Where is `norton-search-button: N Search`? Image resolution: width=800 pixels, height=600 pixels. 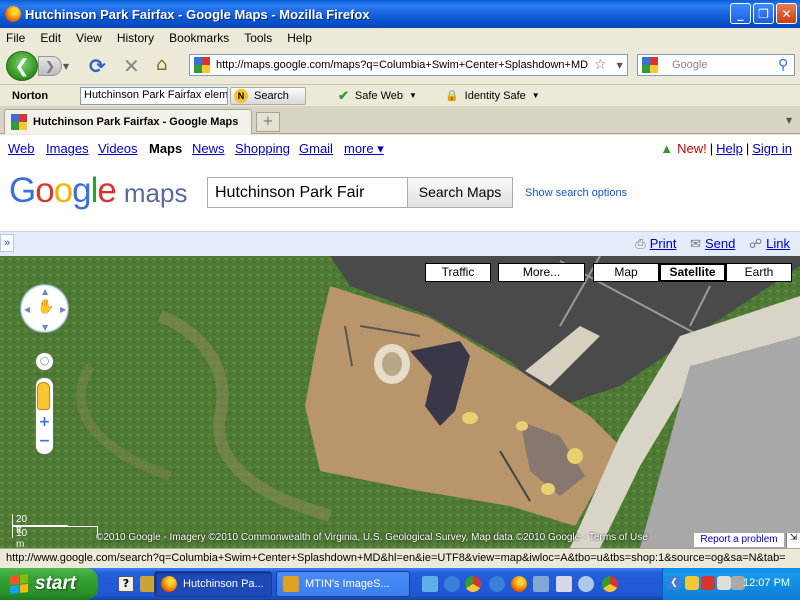
norton-search-button: N Search is located at coordinates (268, 95).